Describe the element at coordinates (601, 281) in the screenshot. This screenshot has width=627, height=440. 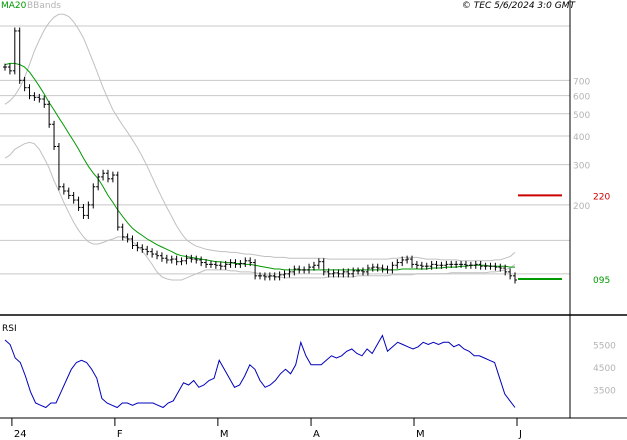
I see `level-label: 095` at that location.